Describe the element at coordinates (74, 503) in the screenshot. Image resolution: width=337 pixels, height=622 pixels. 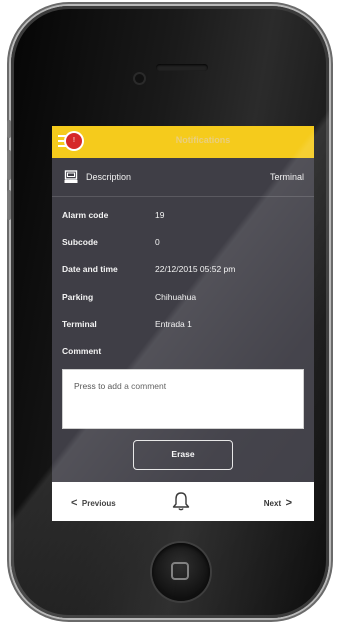
I see `chevron-left-icon: <` at that location.